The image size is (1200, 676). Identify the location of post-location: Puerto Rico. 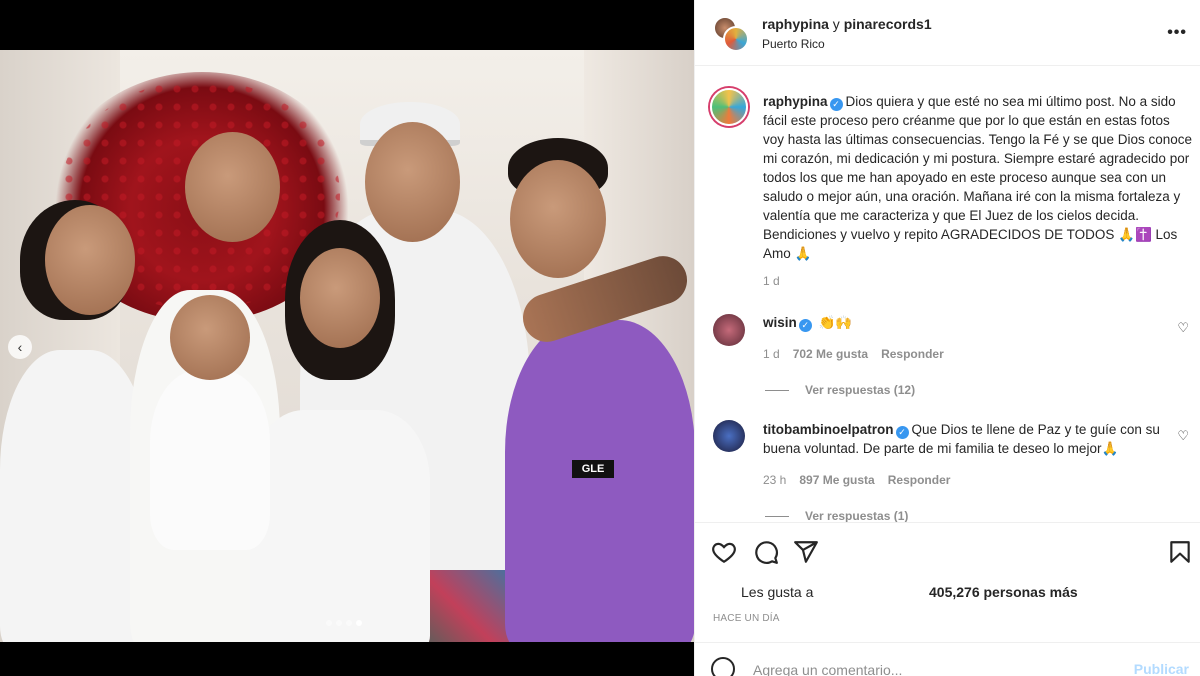
(793, 44).